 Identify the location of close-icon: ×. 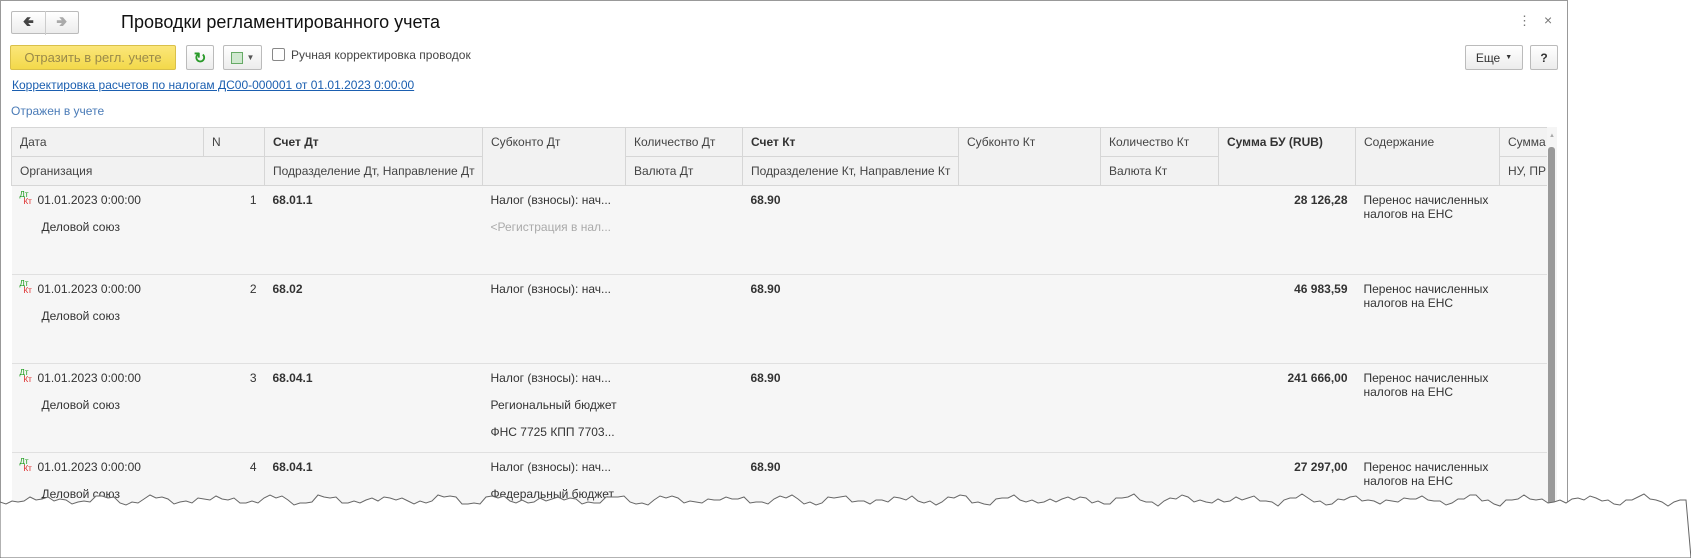
(1548, 20).